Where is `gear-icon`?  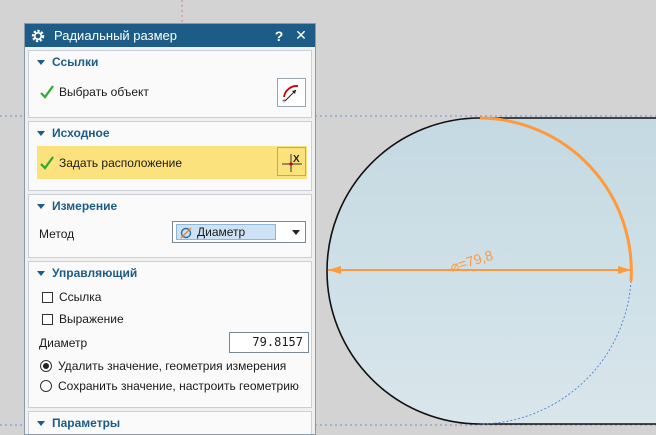
gear-icon is located at coordinates (38, 36).